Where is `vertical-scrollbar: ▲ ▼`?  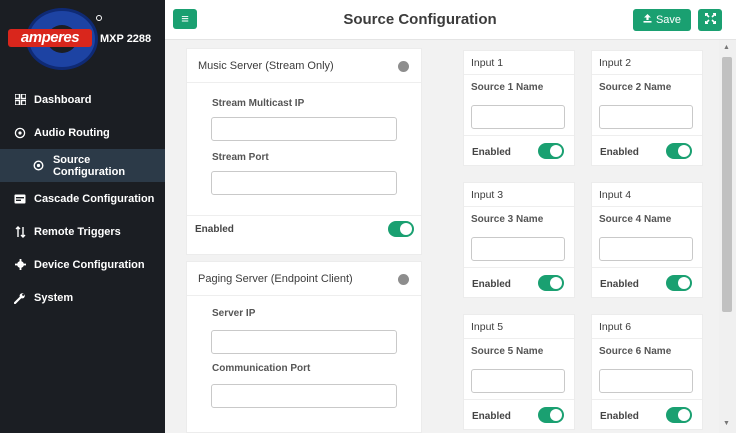
vertical-scrollbar: ▲ ▼ is located at coordinates (727, 236).